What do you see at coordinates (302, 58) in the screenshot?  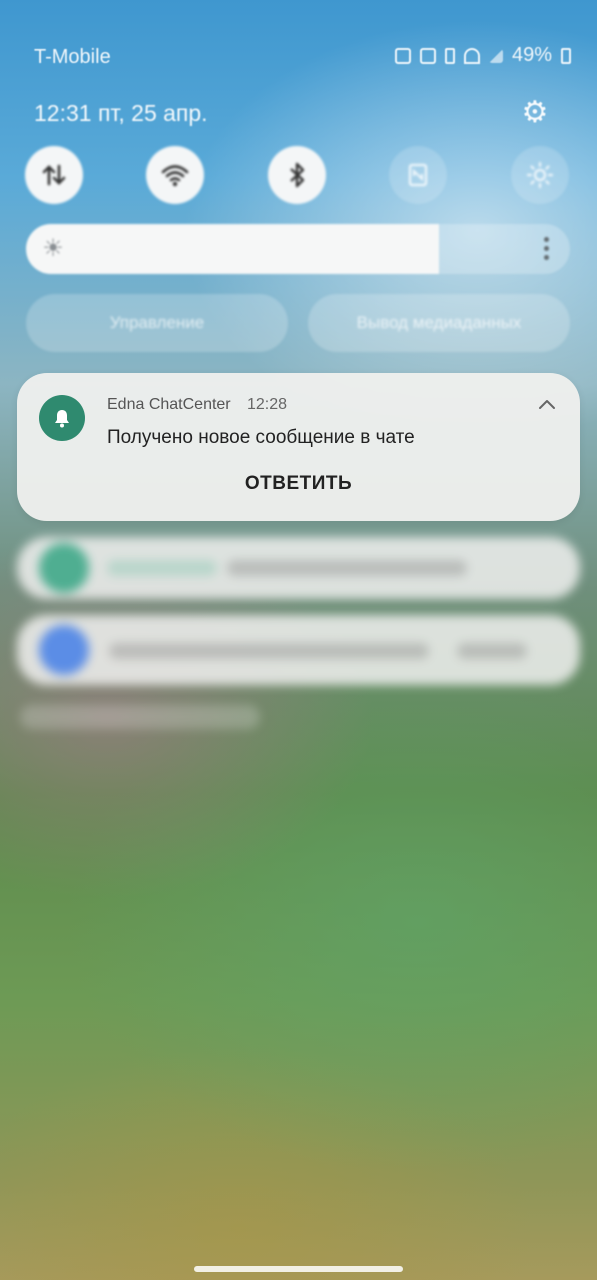 I see `status-bar: T-Mobile 49%` at bounding box center [302, 58].